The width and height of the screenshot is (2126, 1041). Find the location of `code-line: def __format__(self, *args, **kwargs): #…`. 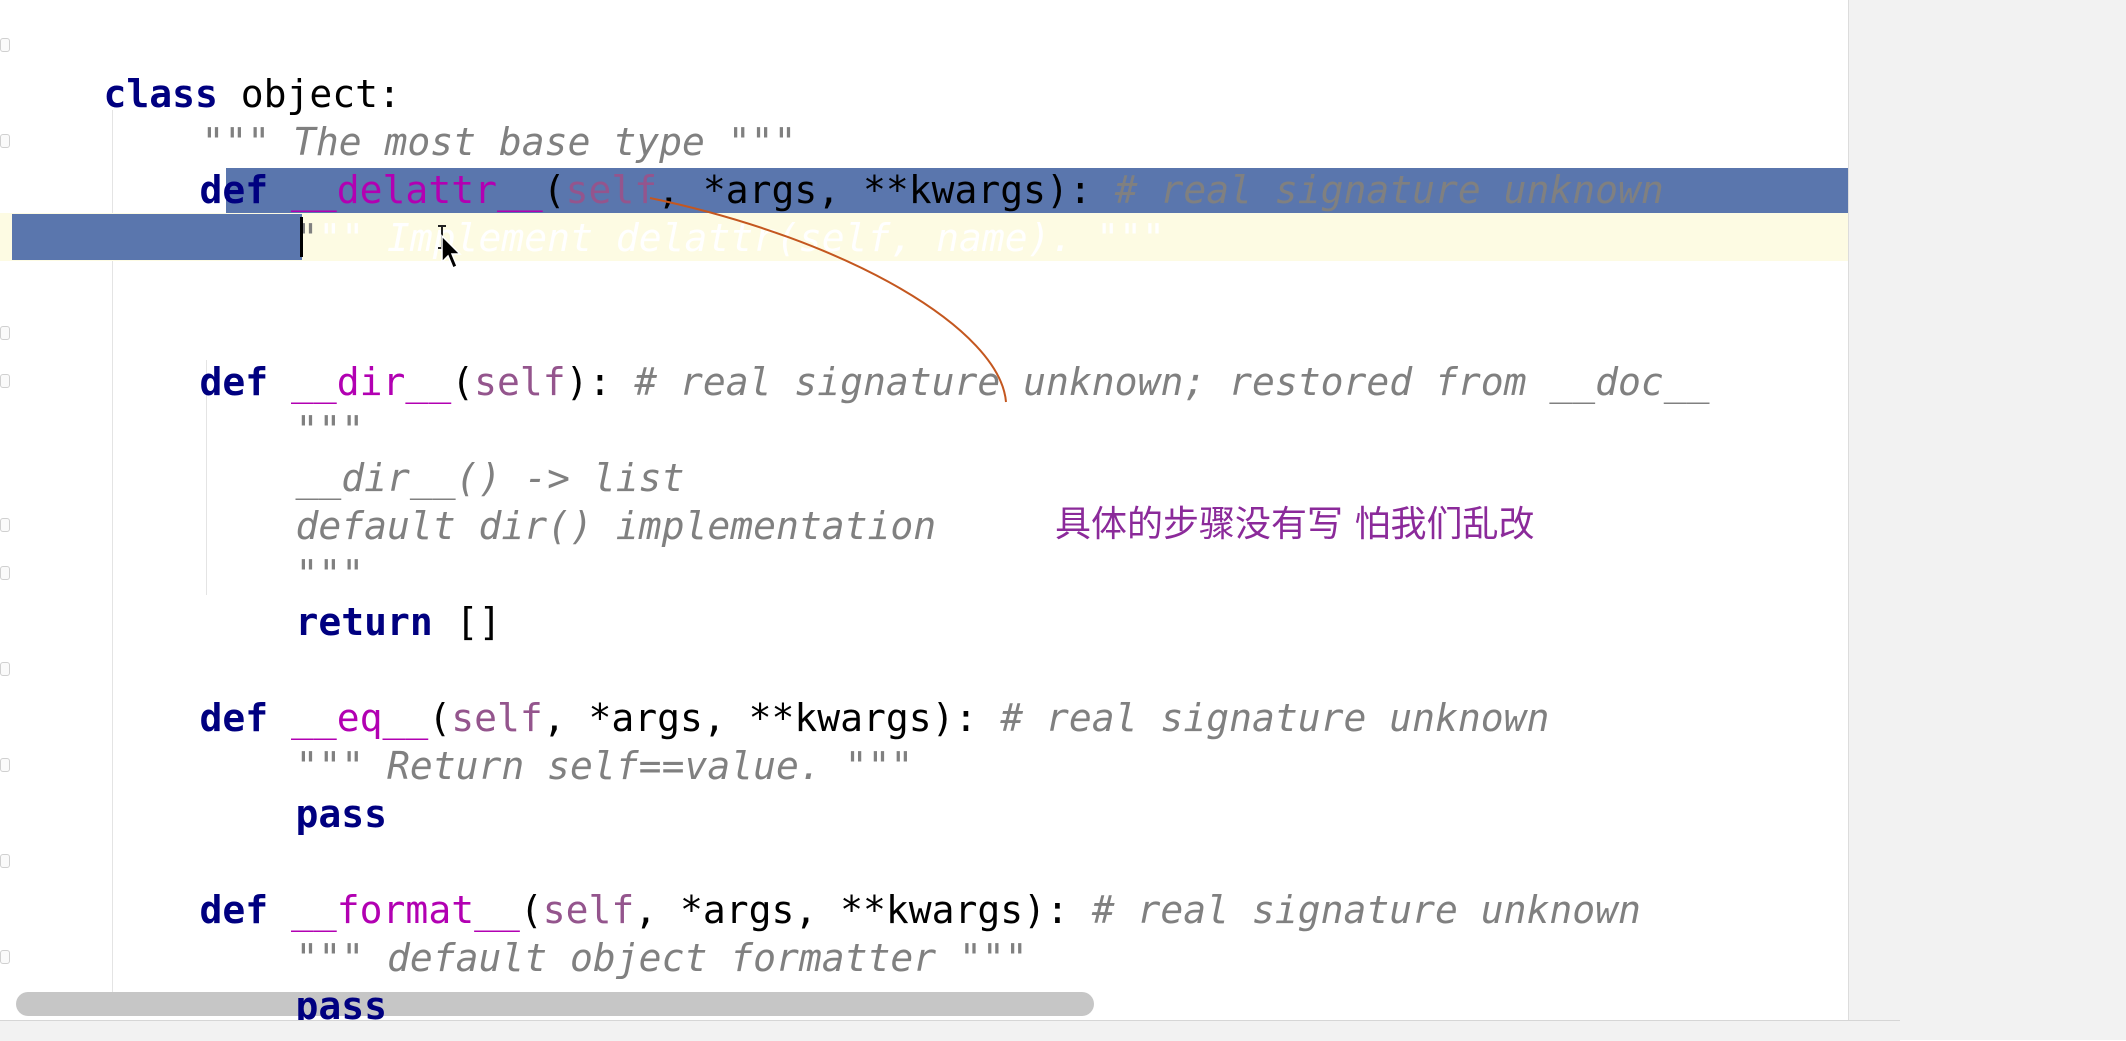

code-line: def __format__(self, *args, **kwargs): #… is located at coordinates (924, 885).